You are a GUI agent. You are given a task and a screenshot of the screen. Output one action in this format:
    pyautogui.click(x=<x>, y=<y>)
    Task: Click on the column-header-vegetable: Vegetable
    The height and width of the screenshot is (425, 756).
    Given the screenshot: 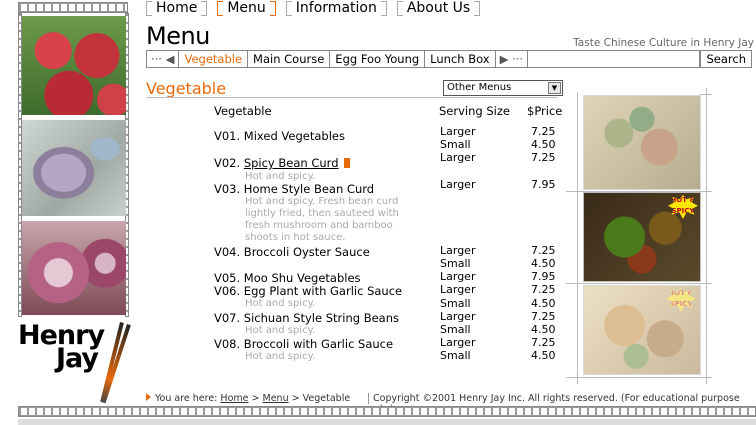 What is the action you would take?
    pyautogui.click(x=243, y=111)
    